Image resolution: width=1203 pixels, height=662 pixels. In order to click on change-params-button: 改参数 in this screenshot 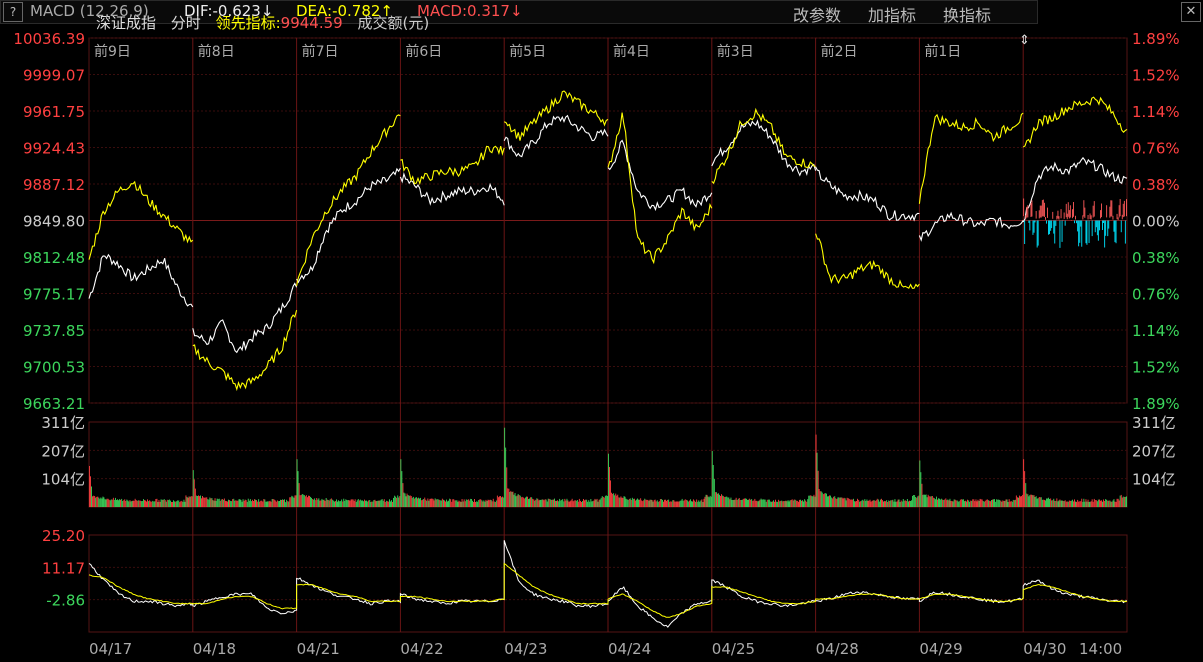, I will do `click(817, 14)`.